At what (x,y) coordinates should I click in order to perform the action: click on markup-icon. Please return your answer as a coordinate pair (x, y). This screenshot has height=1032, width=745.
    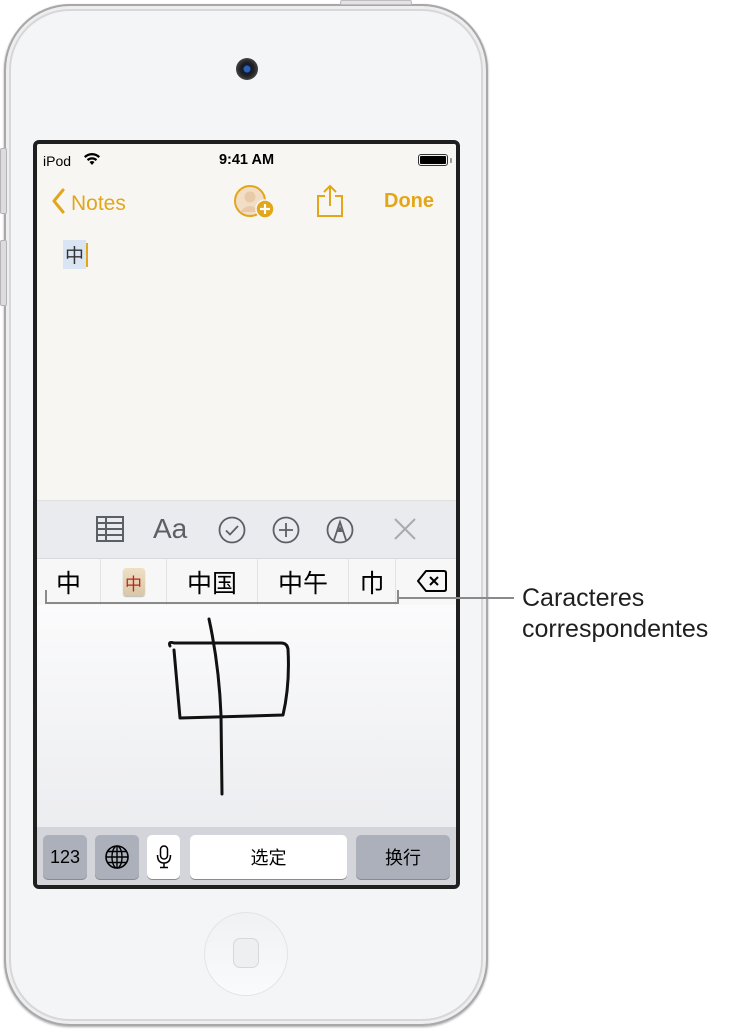
    Looking at the image, I should click on (340, 530).